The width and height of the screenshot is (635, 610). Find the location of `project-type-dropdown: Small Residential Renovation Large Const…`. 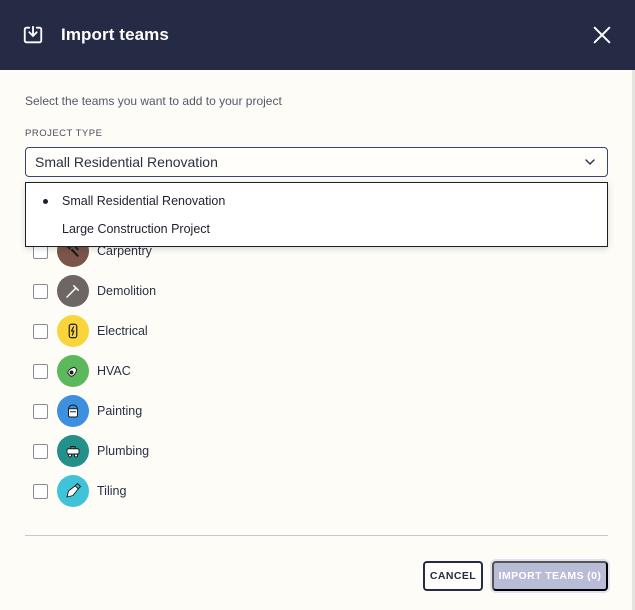

project-type-dropdown: Small Residential Renovation Large Const… is located at coordinates (316, 214).